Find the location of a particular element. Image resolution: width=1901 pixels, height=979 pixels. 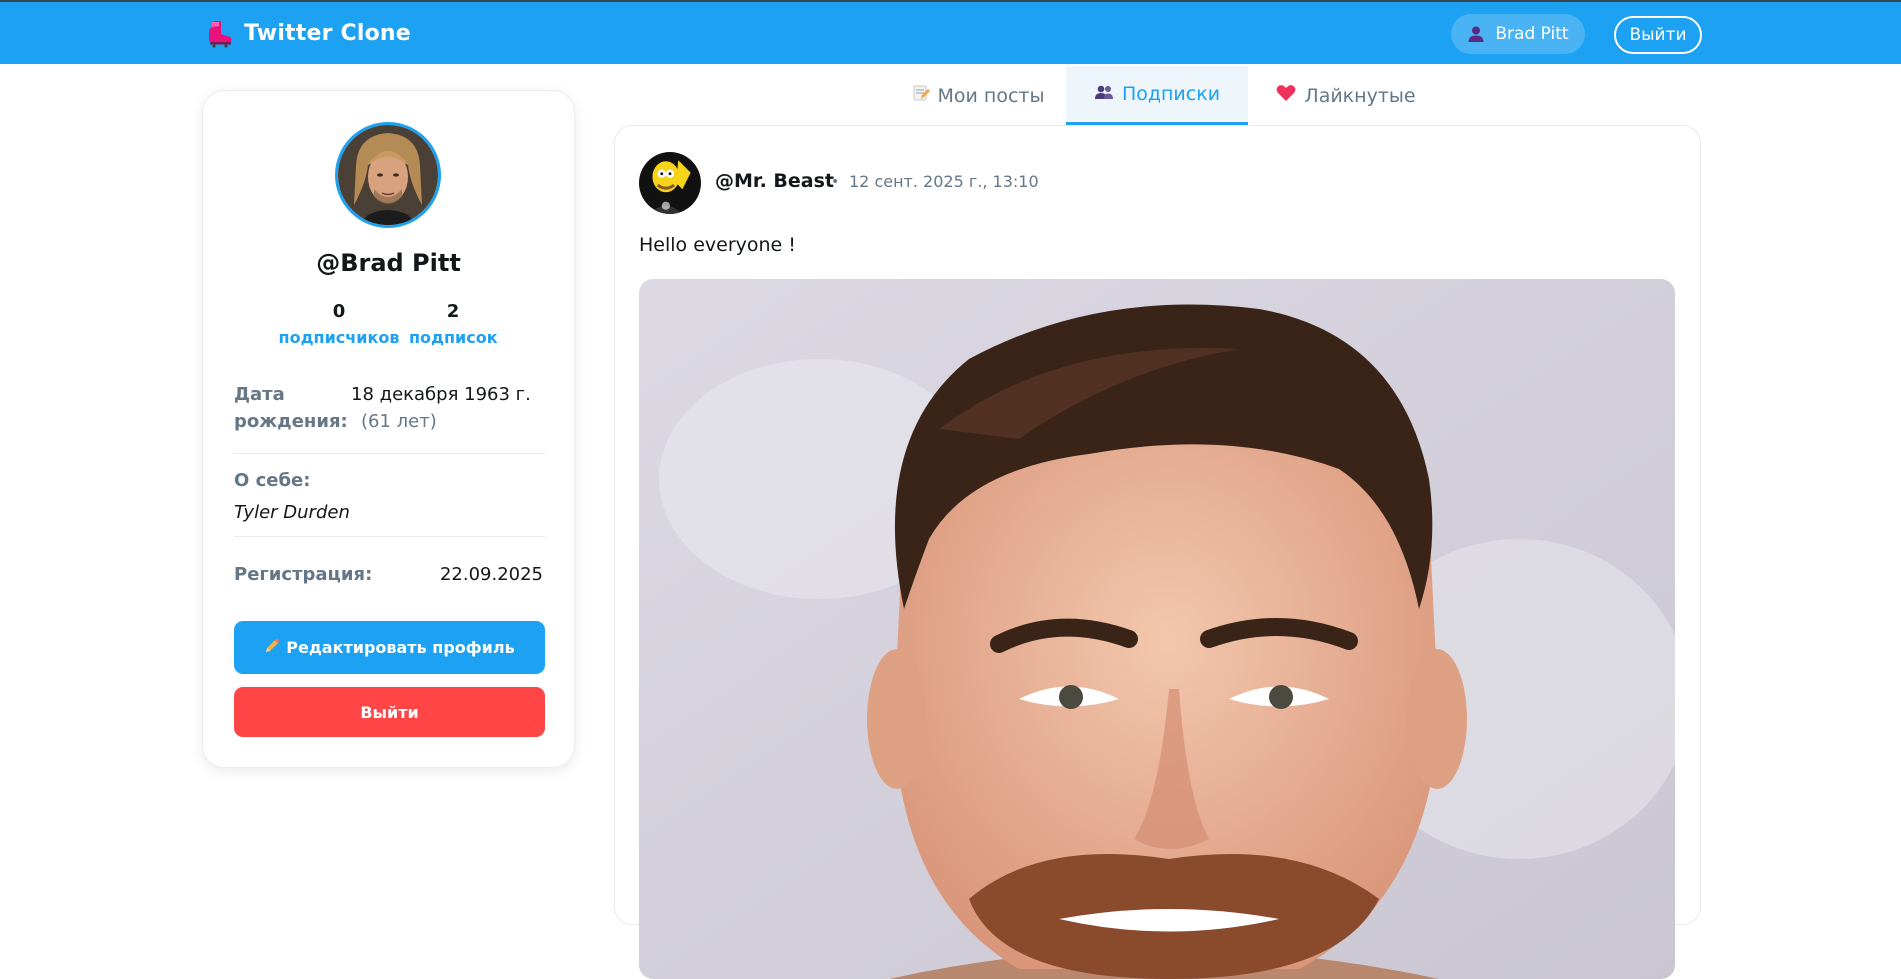

app-title: Twitter Clone is located at coordinates (327, 33).